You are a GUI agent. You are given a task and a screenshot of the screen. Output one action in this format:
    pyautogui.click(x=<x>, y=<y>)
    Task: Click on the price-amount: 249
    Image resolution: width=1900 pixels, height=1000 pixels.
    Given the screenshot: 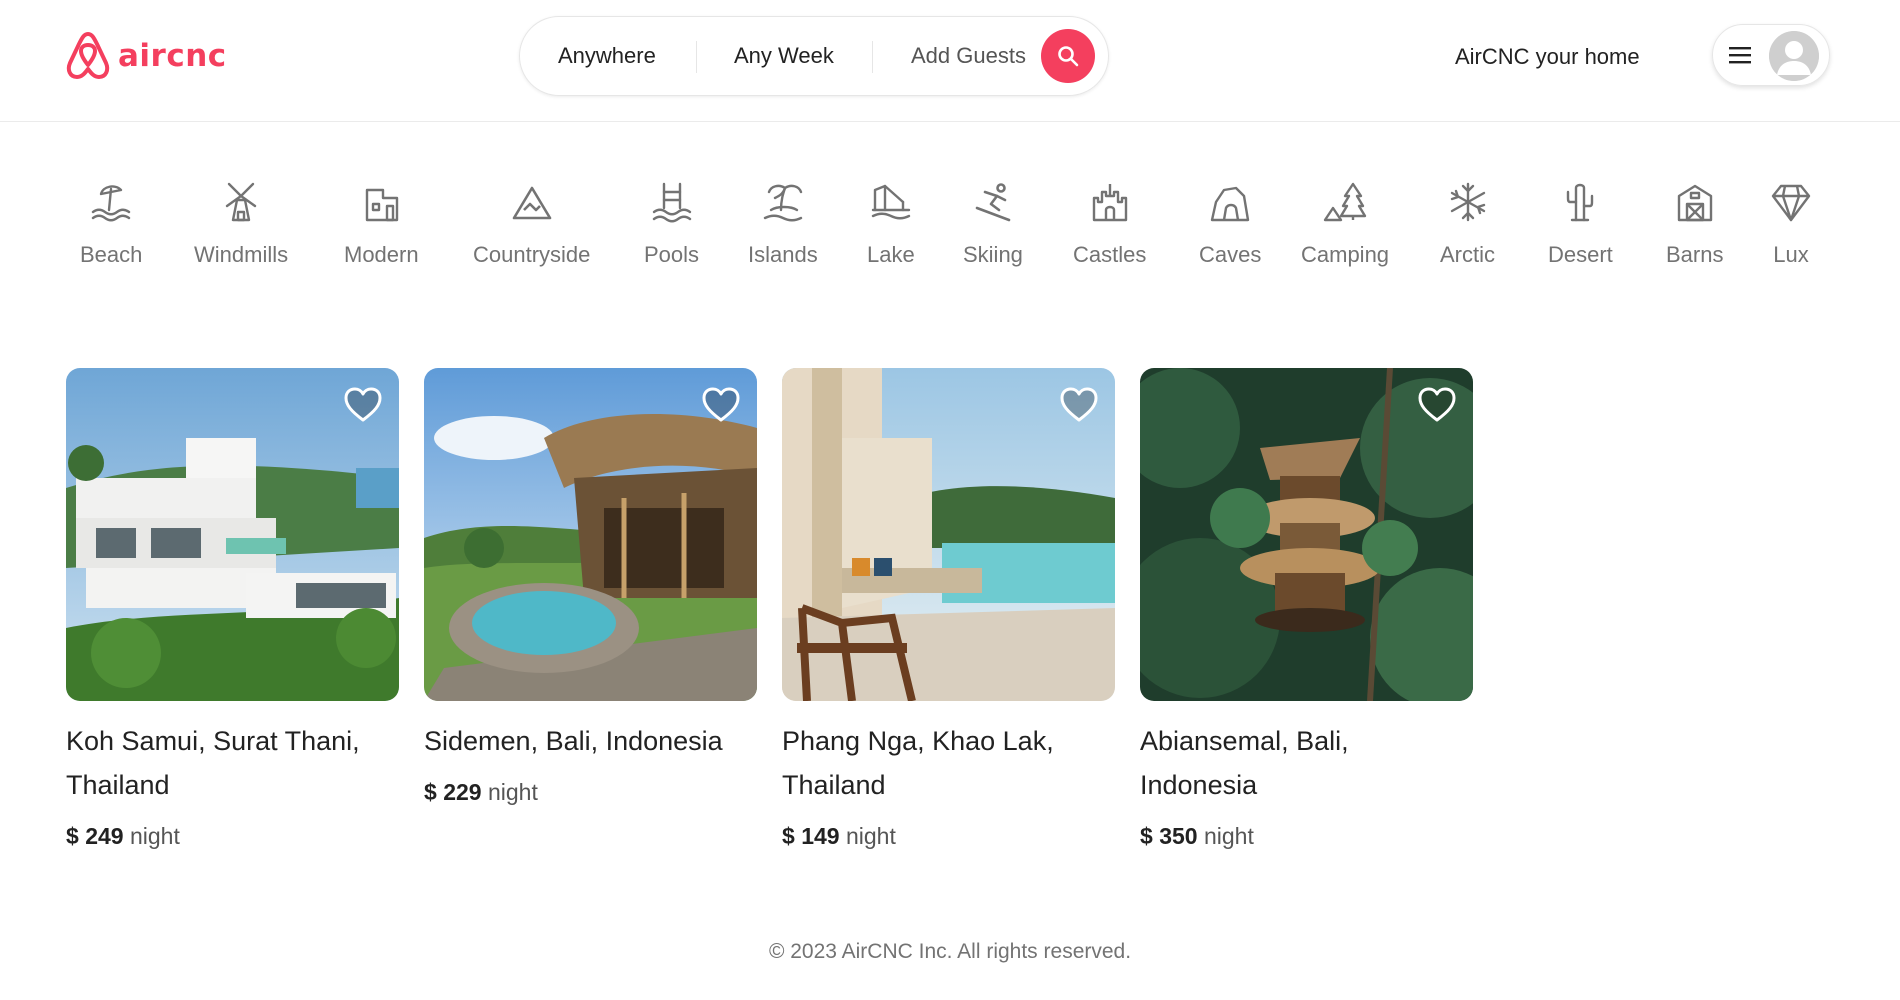 What is the action you would take?
    pyautogui.click(x=104, y=836)
    